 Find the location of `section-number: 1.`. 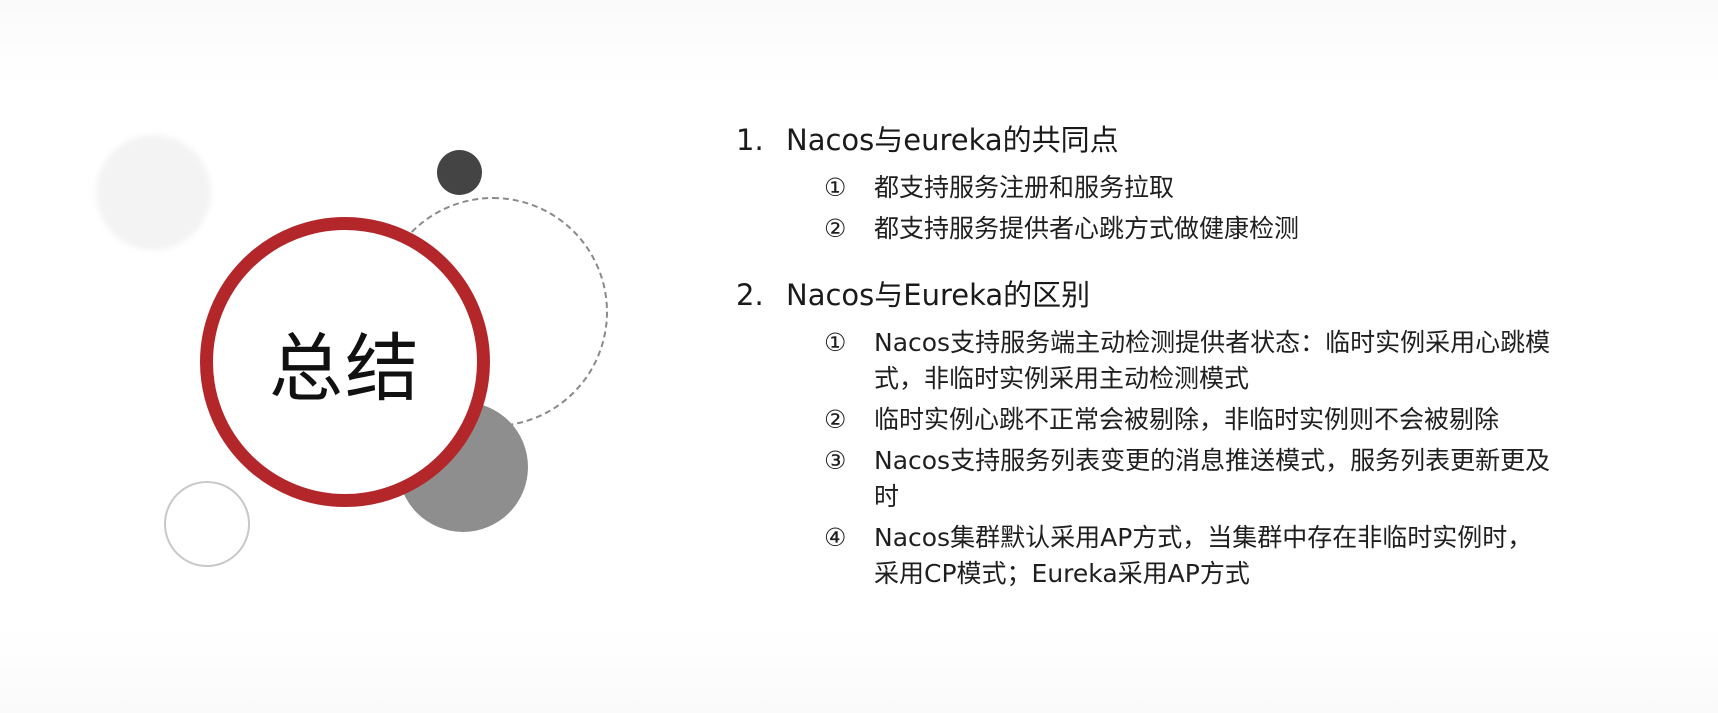

section-number: 1. is located at coordinates (750, 140).